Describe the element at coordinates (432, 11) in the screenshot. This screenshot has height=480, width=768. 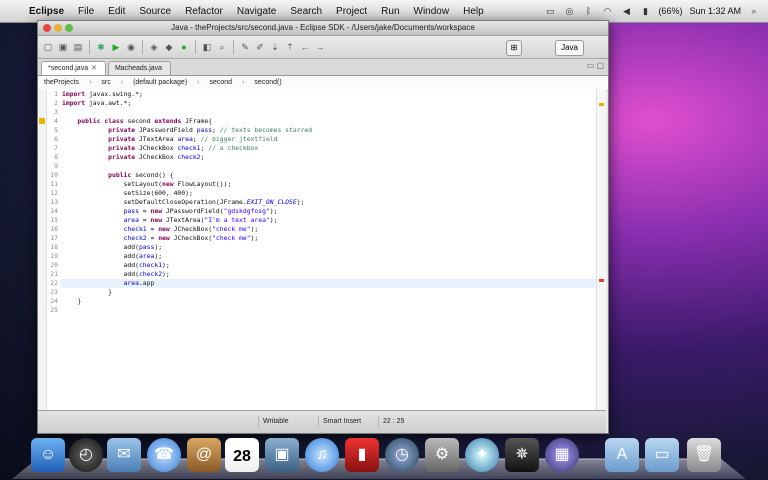
I see `menu-window: Window` at that location.